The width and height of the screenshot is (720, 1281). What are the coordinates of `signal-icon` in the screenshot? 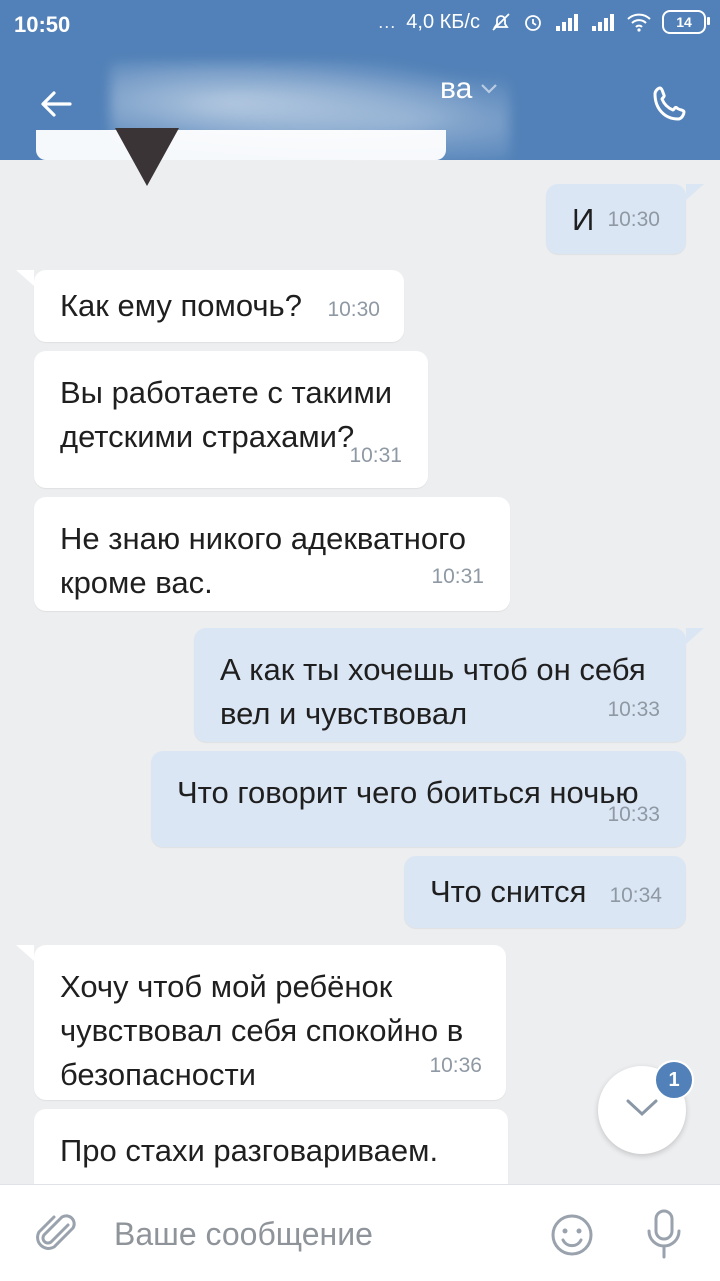 It's located at (567, 22).